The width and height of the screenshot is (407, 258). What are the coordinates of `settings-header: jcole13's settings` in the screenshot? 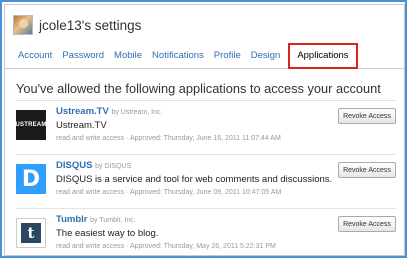 It's located at (77, 25).